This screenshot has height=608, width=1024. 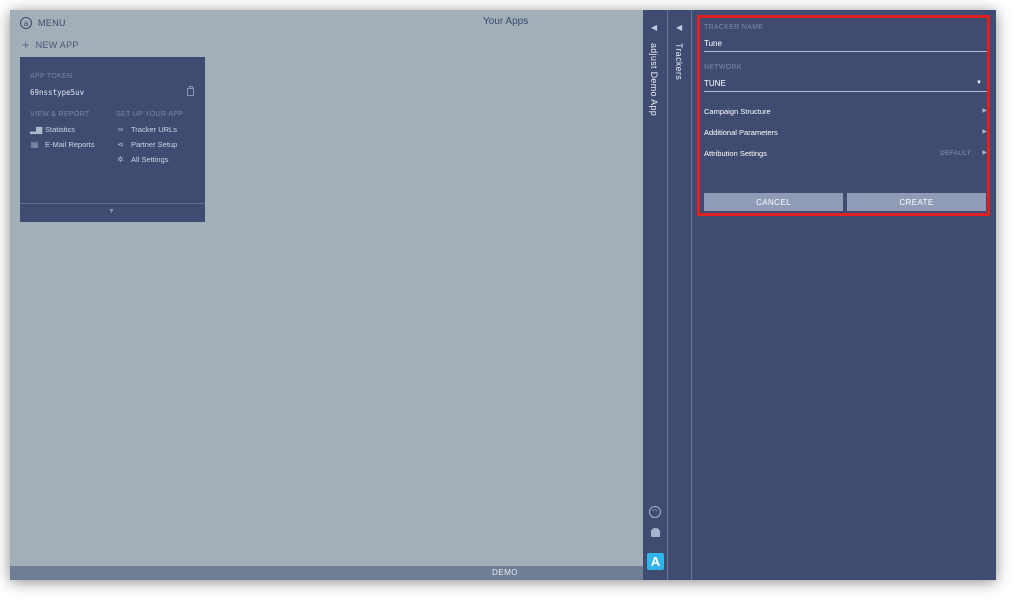 What do you see at coordinates (190, 91) in the screenshot?
I see `copy-icon` at bounding box center [190, 91].